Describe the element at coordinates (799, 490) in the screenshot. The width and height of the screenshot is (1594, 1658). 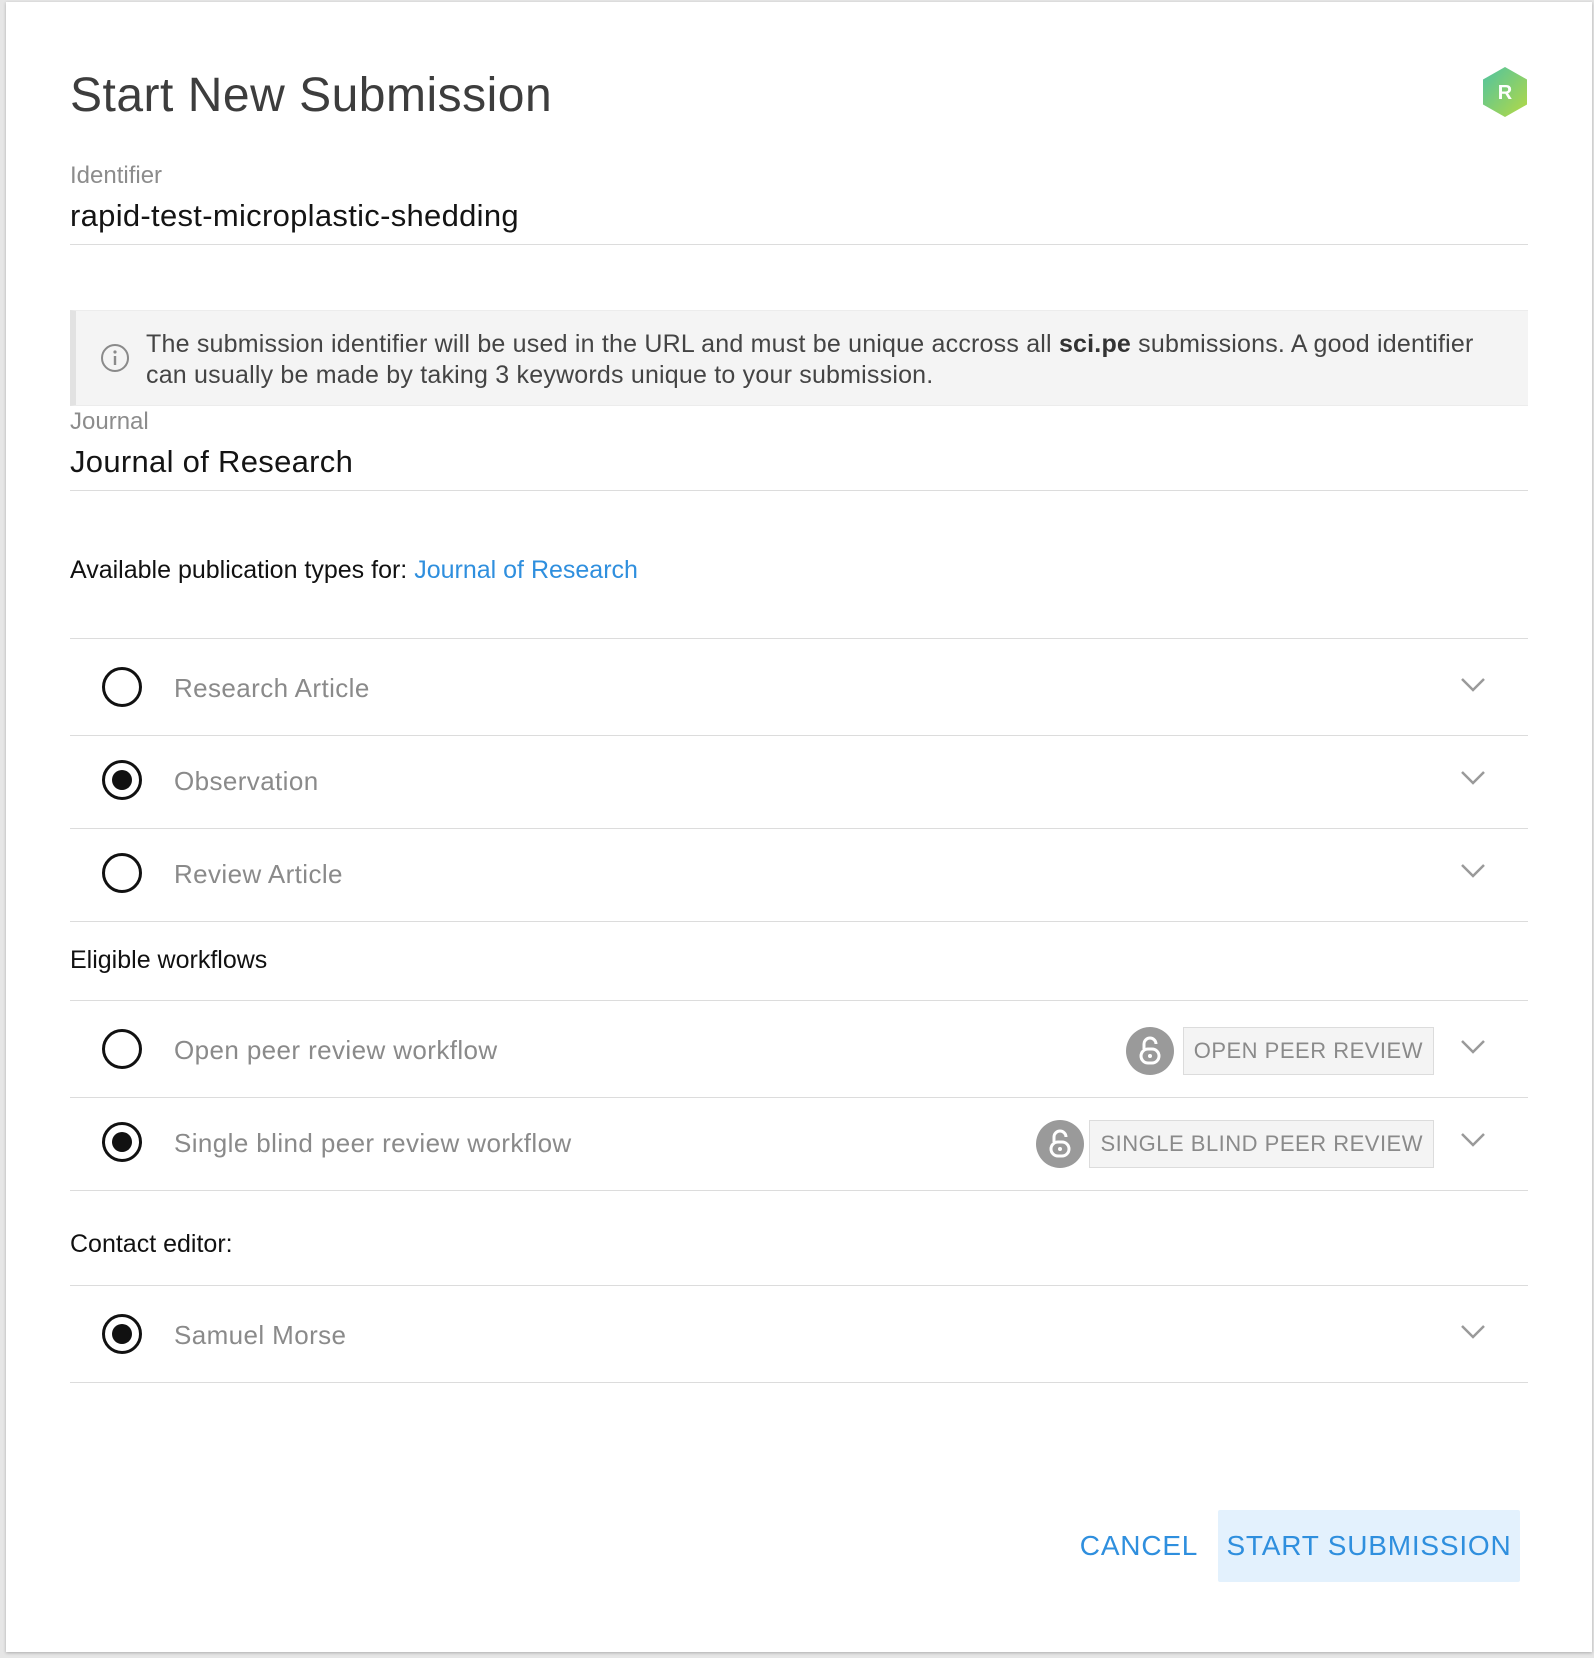
I see `journal-underline` at that location.